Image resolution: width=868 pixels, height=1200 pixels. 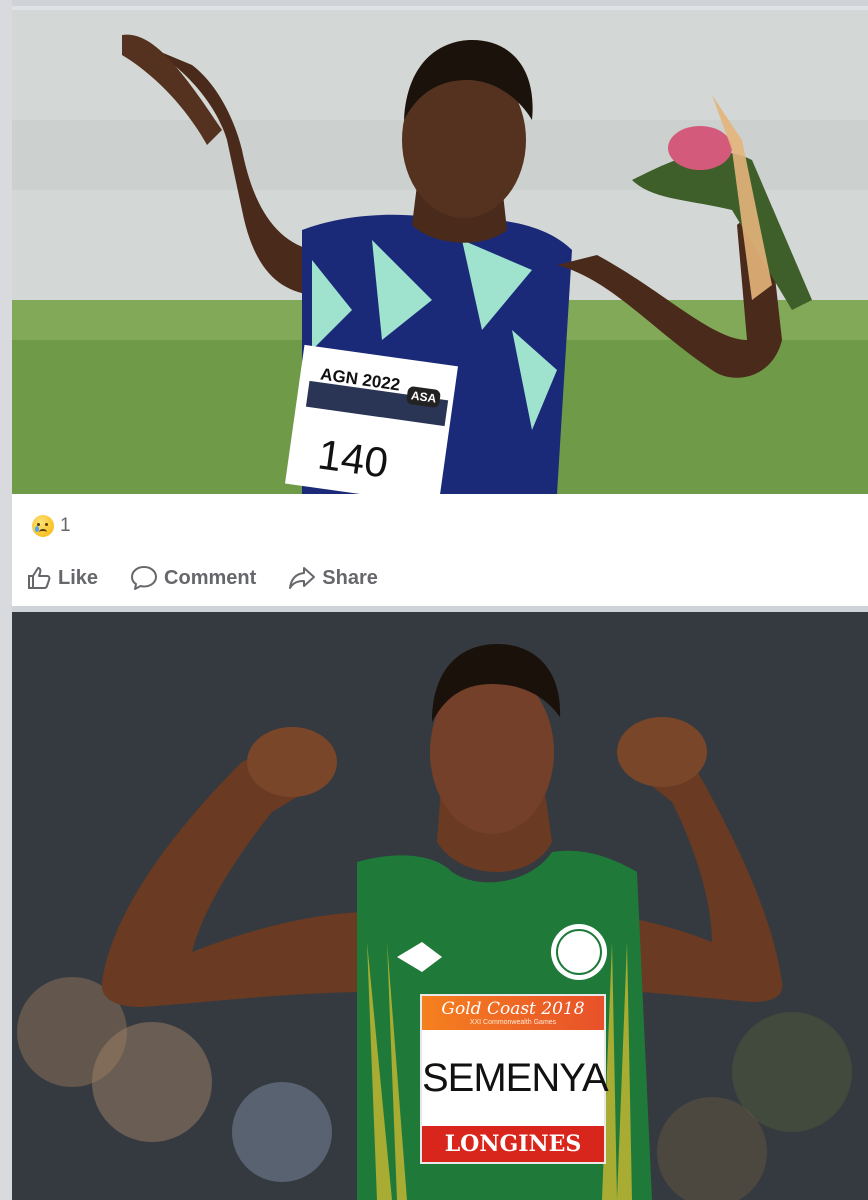 I want to click on share-icon, so click(x=302, y=578).